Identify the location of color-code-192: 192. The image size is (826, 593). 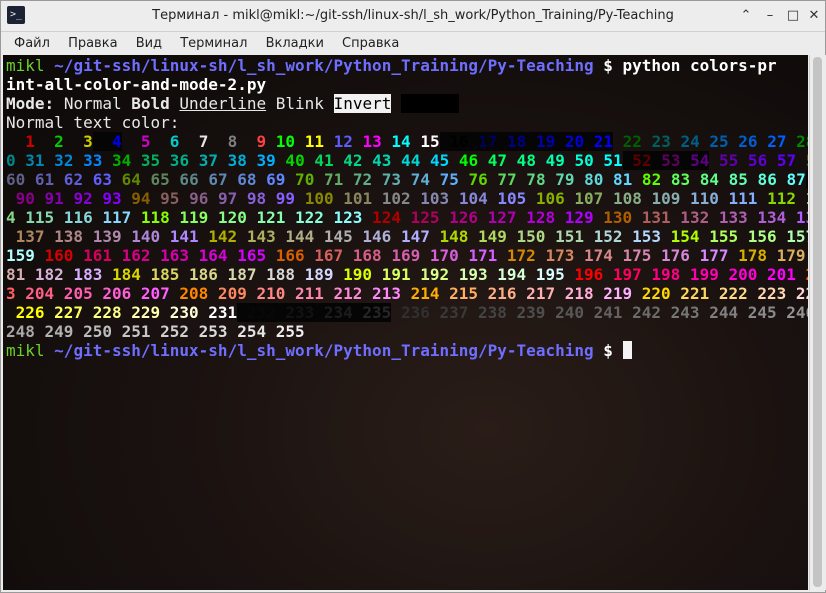
(430, 274).